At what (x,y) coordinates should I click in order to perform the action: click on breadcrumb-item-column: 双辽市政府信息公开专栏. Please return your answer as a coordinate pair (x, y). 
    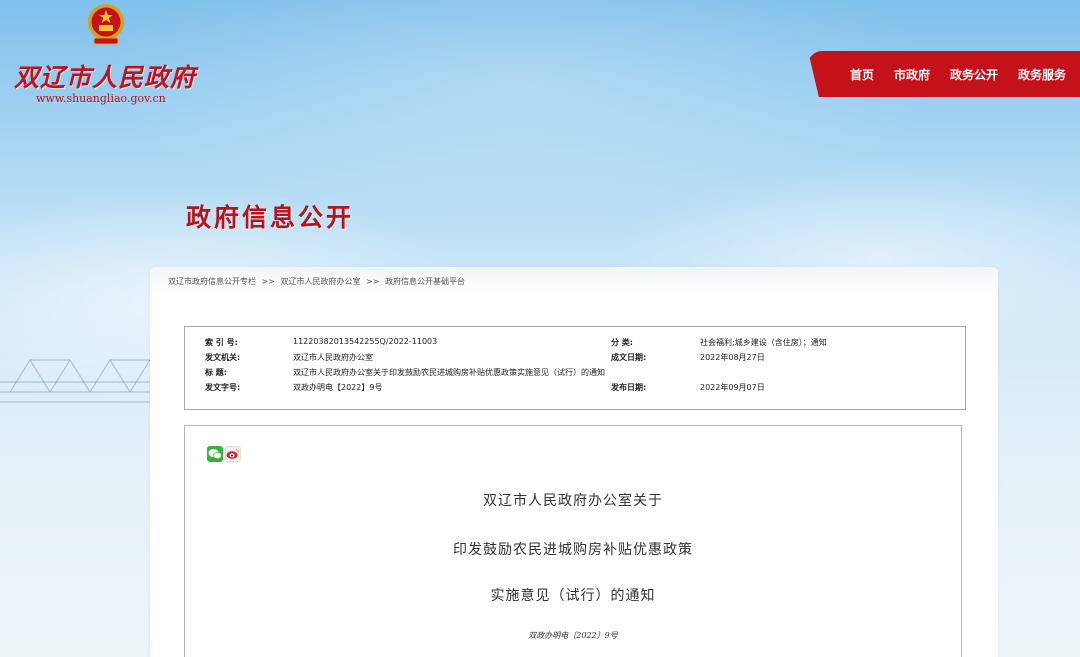
    Looking at the image, I should click on (212, 281).